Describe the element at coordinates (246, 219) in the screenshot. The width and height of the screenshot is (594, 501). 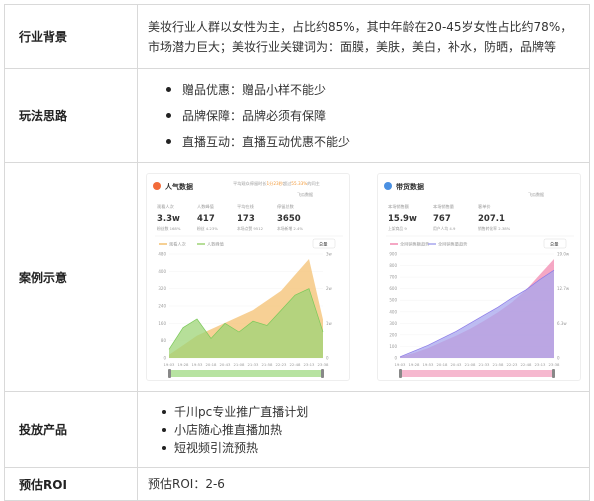
I see `stat-value: 173` at that location.